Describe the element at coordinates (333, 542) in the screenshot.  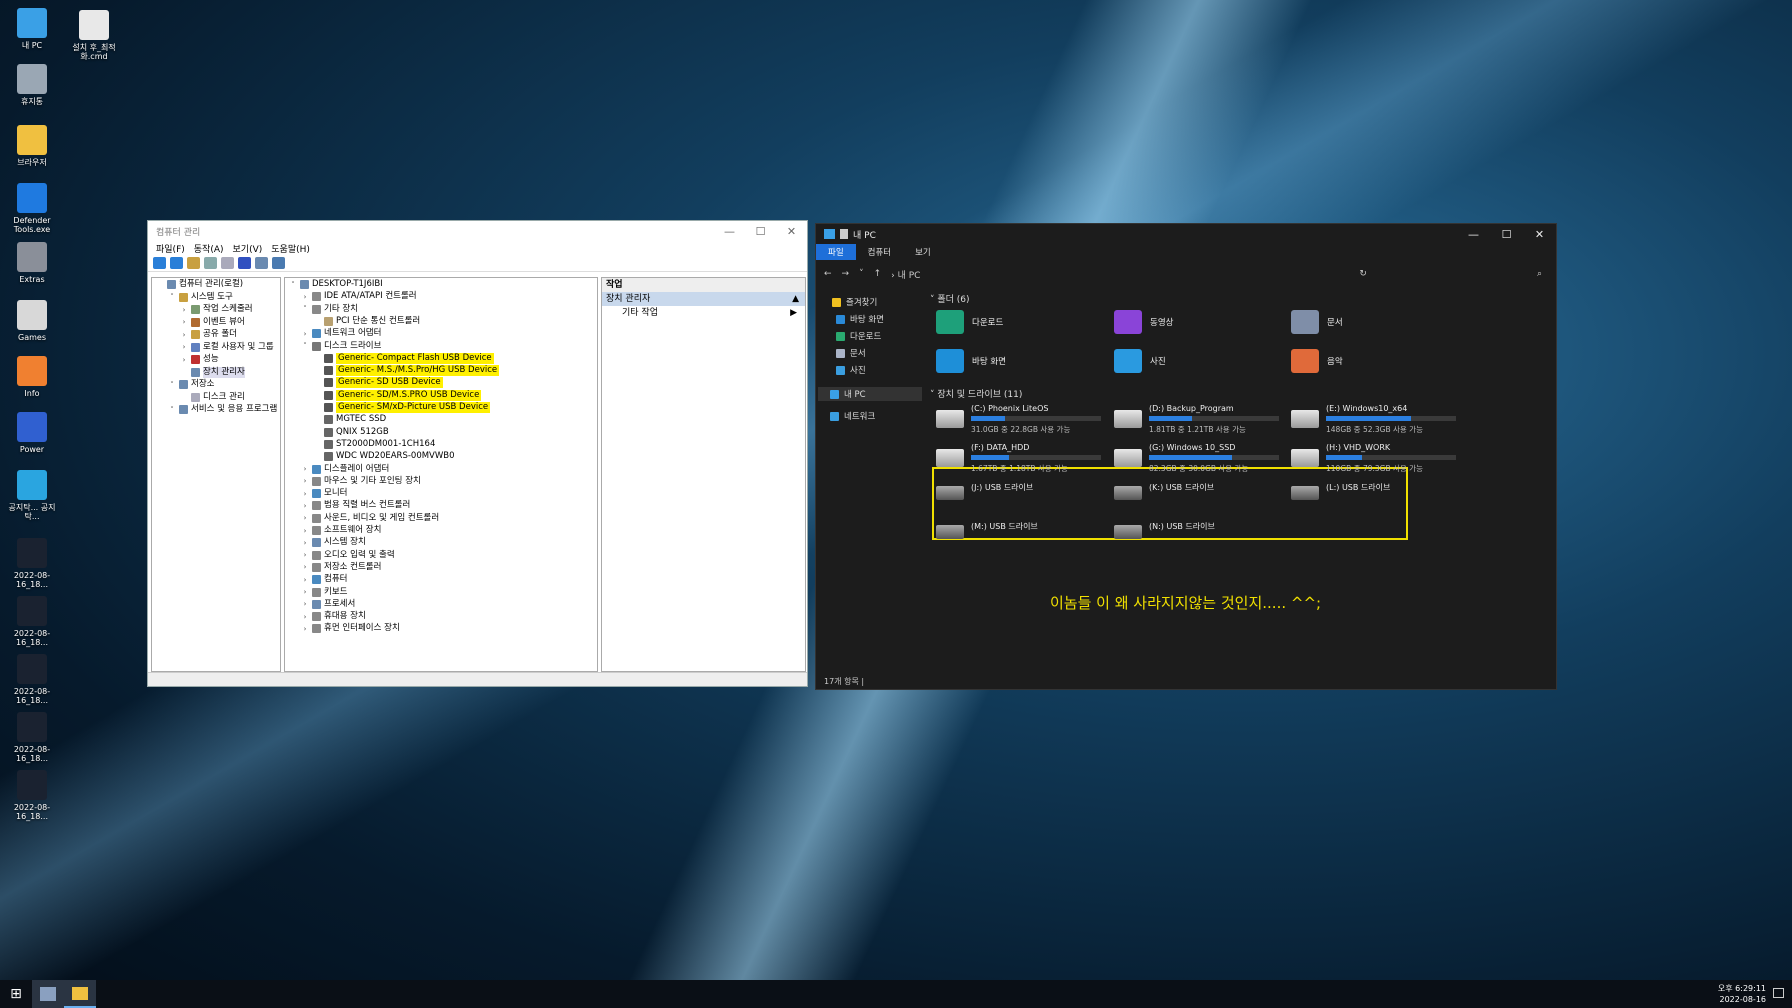
I see `tree-item: › 시스템 장치` at that location.